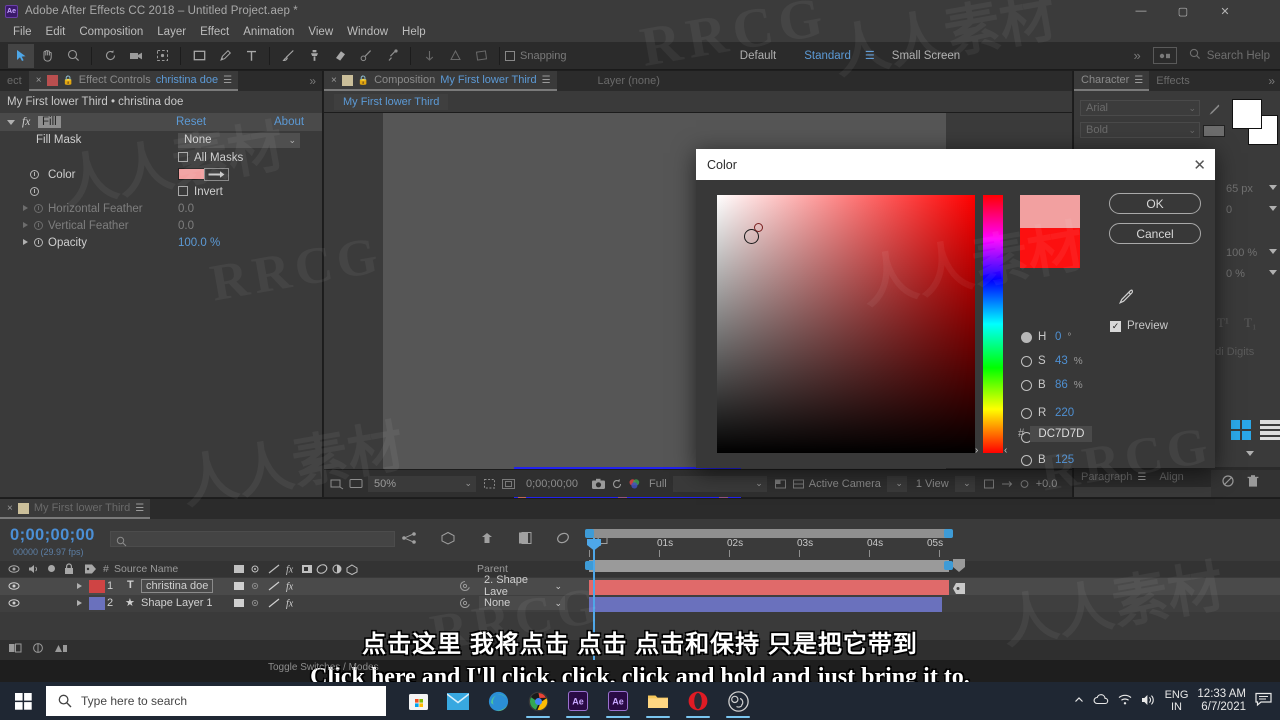 The height and width of the screenshot is (720, 1280). Describe the element at coordinates (1148, 701) in the screenshot. I see `tray-volume-icon` at that location.